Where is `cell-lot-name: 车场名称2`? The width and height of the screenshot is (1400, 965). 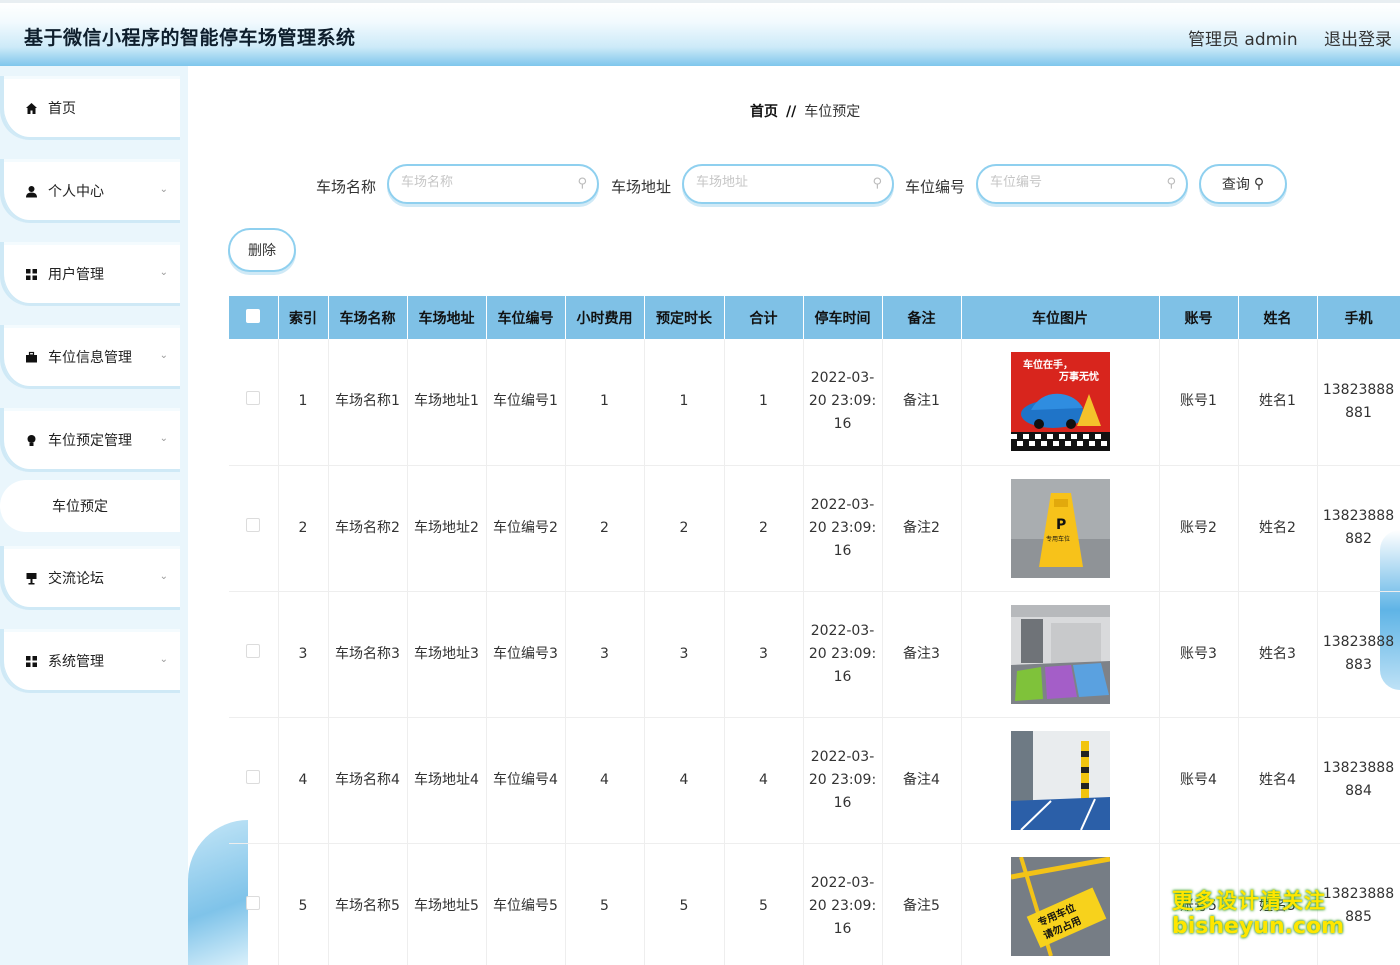
cell-lot-name: 车场名称2 is located at coordinates (368, 528).